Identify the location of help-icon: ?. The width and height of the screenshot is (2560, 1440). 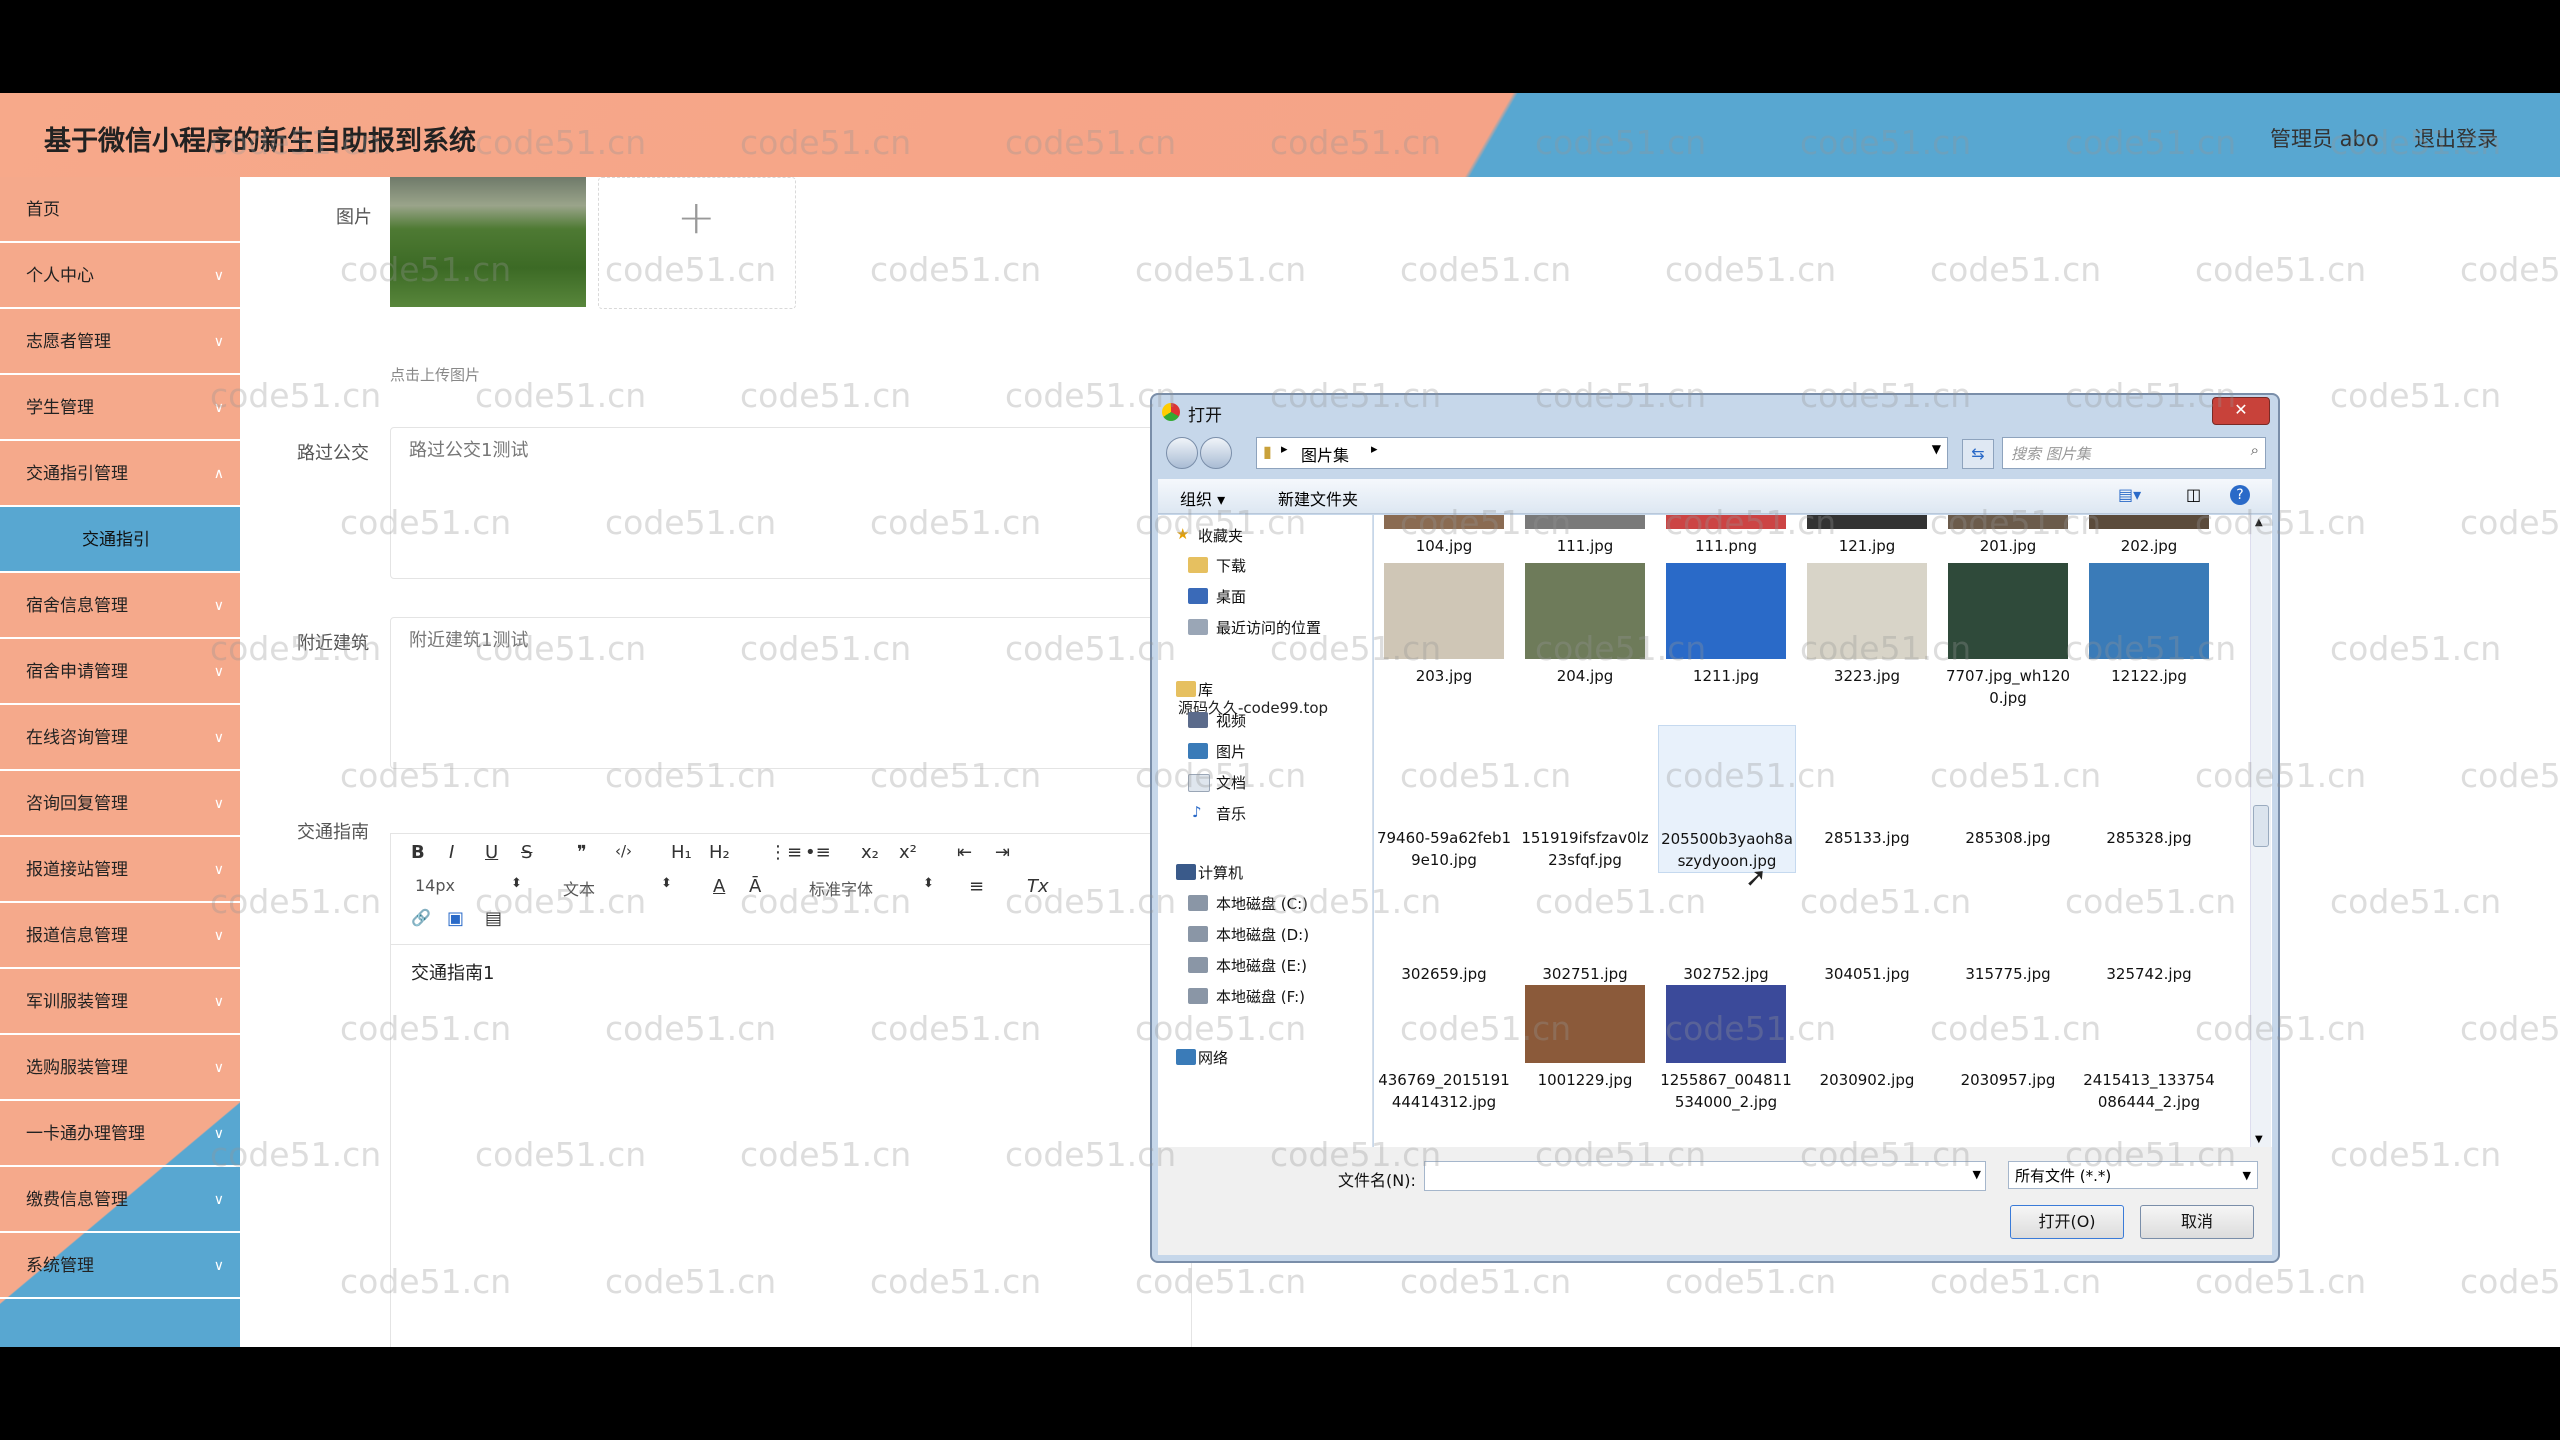
(2240, 495).